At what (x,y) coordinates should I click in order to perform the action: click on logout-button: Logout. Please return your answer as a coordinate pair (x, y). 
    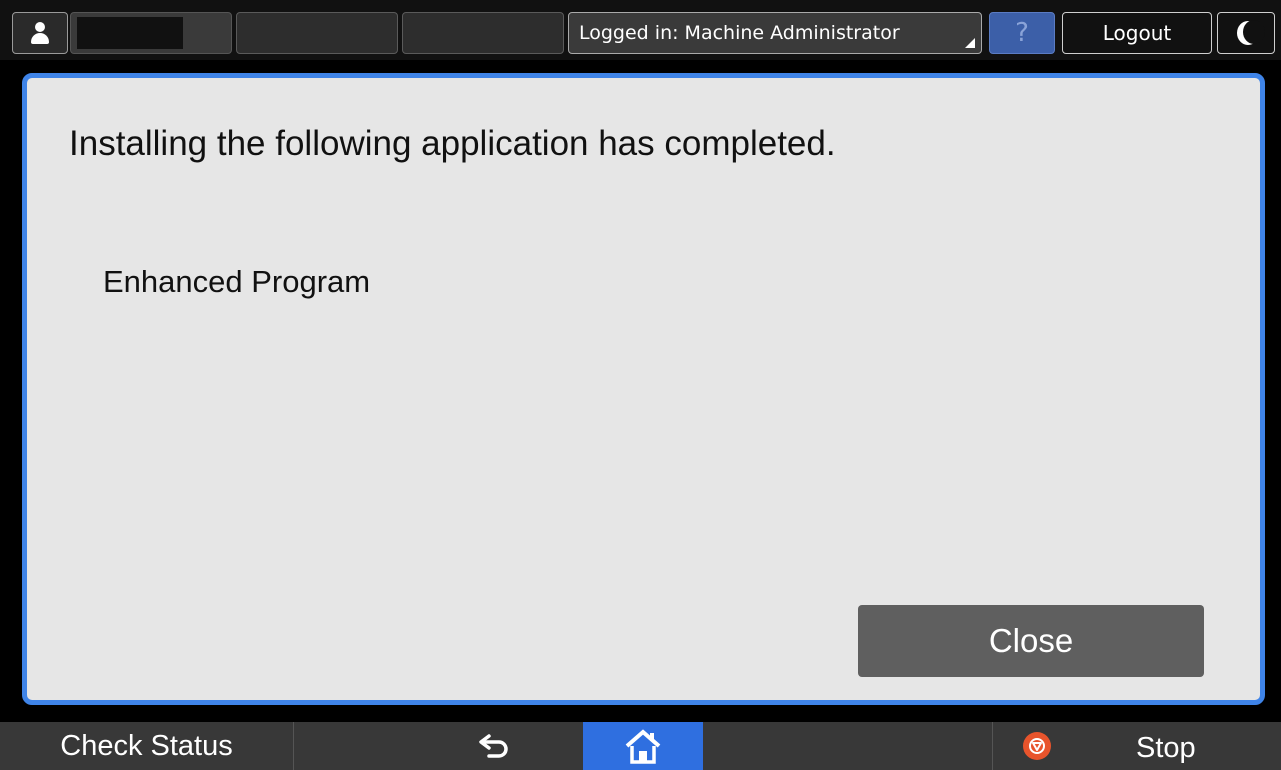
    Looking at the image, I should click on (1137, 33).